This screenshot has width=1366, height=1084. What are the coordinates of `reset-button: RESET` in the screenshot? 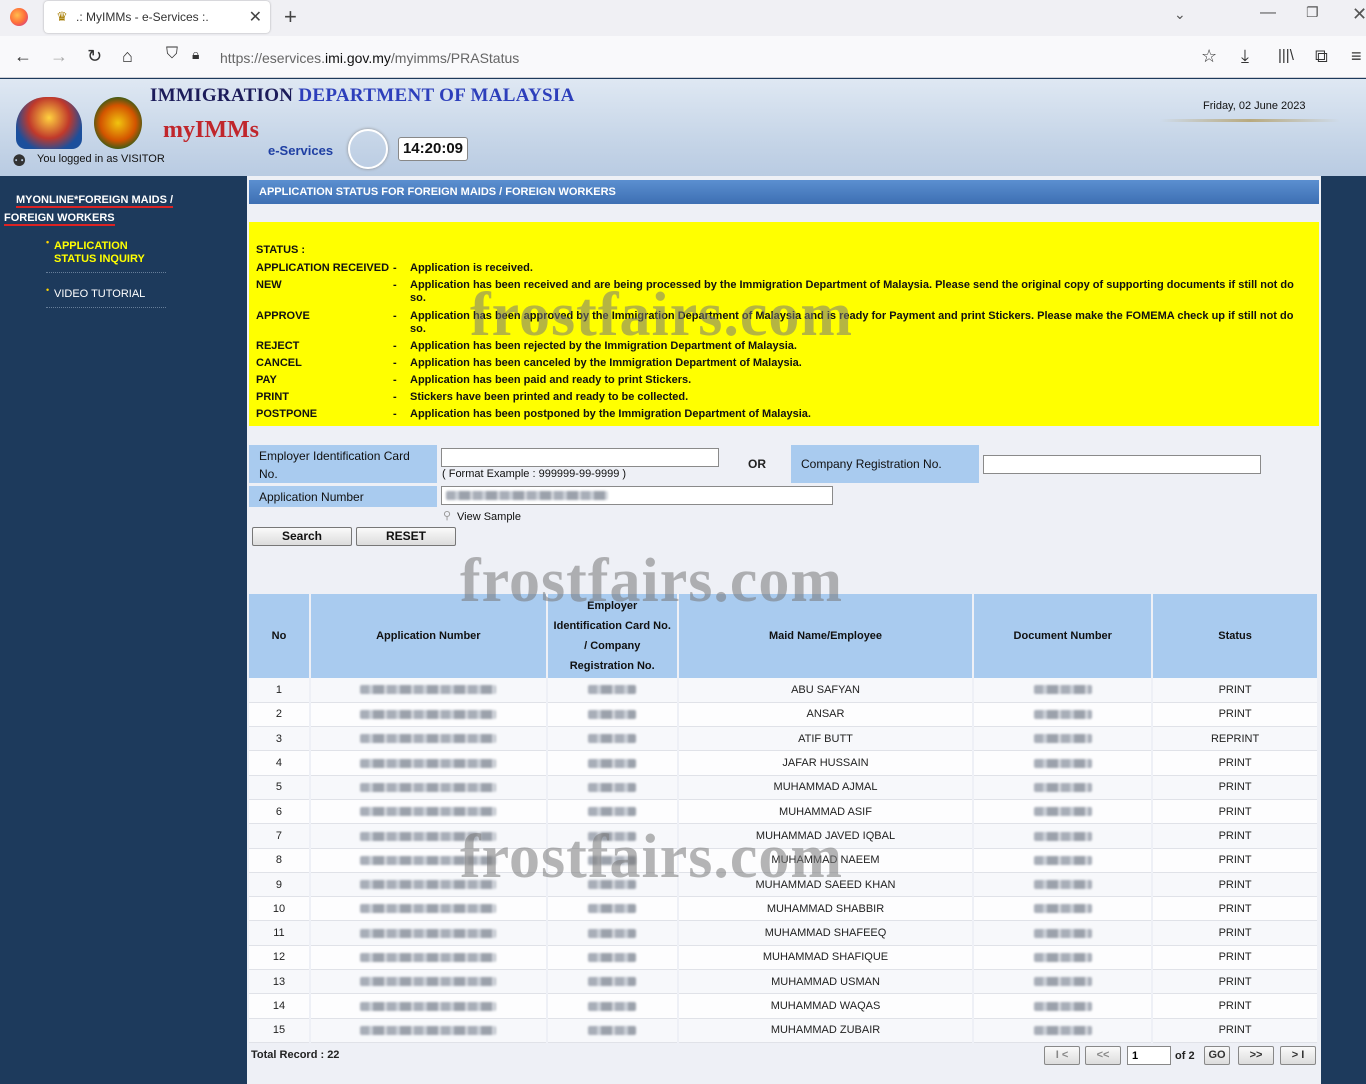 It's located at (406, 536).